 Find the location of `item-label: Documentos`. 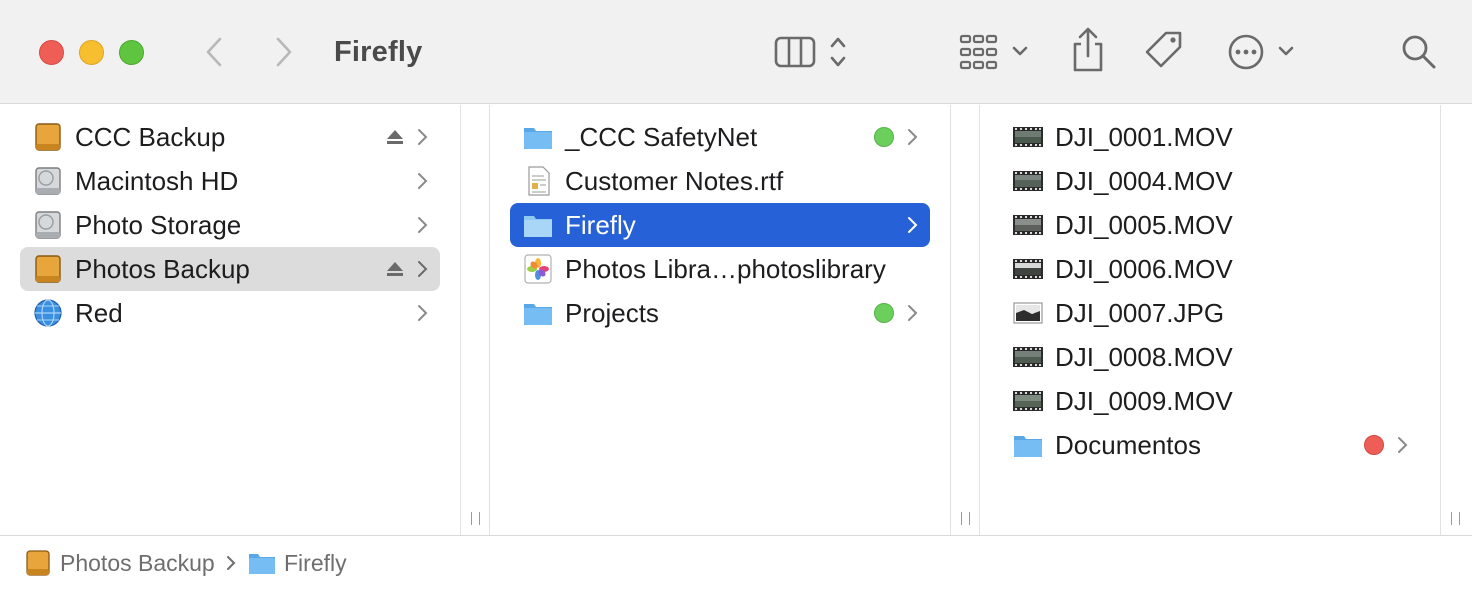

item-label: Documentos is located at coordinates (1128, 445).